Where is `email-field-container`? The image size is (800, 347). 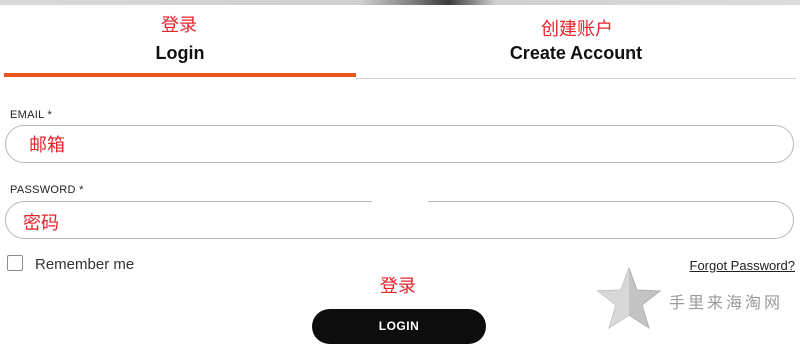
email-field-container is located at coordinates (399, 144).